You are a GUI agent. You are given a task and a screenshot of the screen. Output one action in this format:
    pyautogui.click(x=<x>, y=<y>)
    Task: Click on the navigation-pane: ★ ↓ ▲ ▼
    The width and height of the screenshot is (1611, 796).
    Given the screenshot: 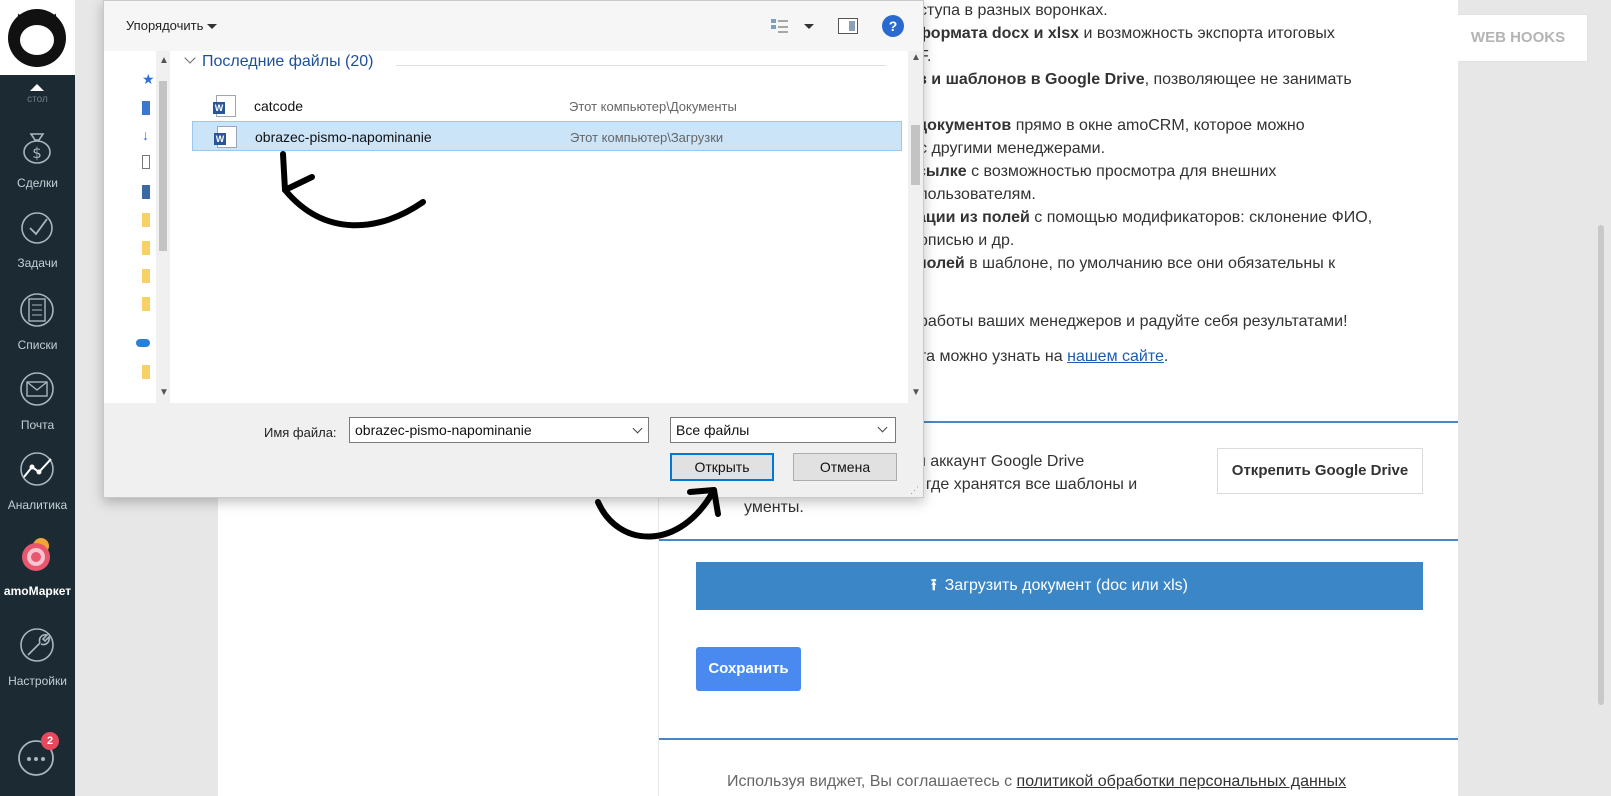 What is the action you would take?
    pyautogui.click(x=137, y=227)
    